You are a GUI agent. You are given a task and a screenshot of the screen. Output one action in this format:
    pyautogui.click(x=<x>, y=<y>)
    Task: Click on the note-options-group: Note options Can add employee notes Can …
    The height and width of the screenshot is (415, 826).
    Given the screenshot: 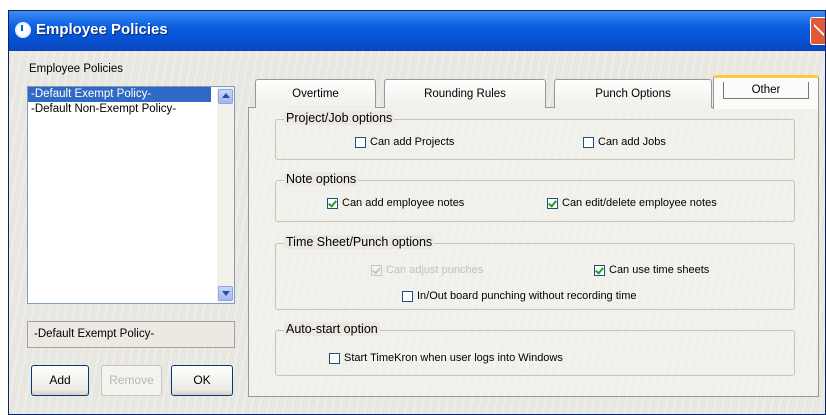 What is the action you would take?
    pyautogui.click(x=535, y=197)
    